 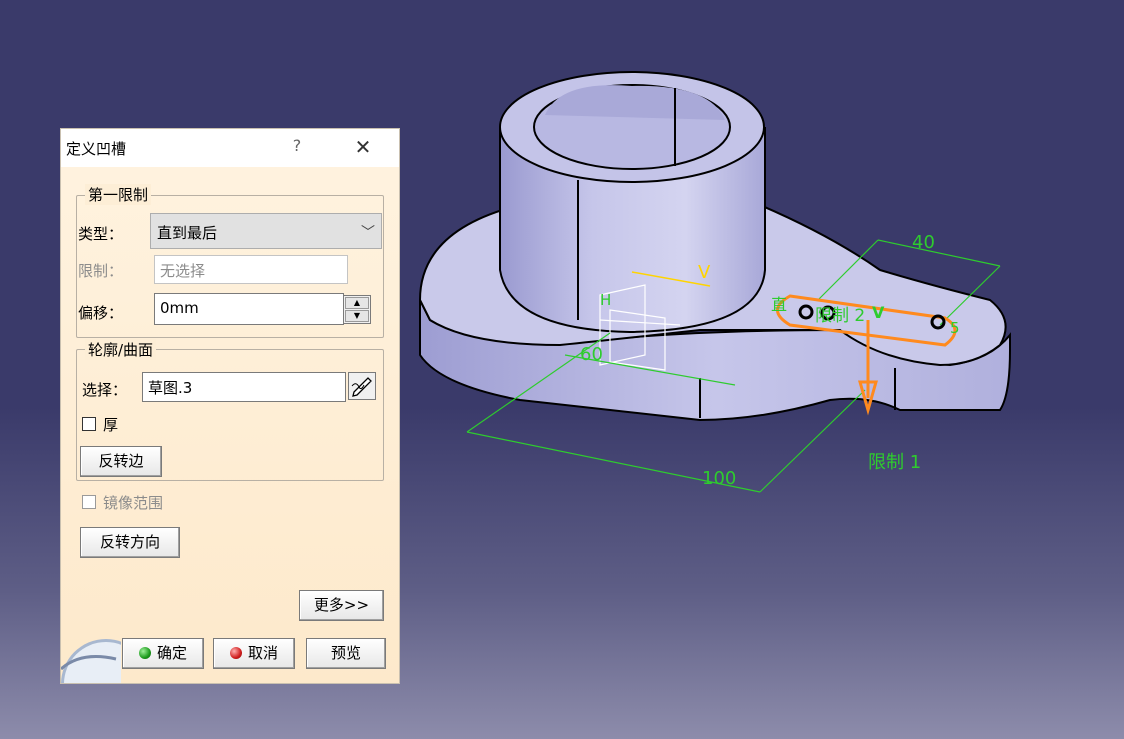 I want to click on label-zhi: 直, so click(x=779, y=304).